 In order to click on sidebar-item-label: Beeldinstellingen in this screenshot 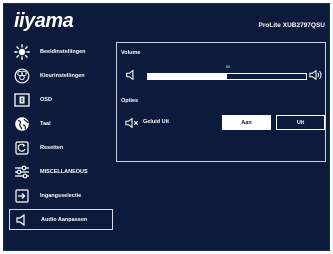, I will do `click(63, 51)`.